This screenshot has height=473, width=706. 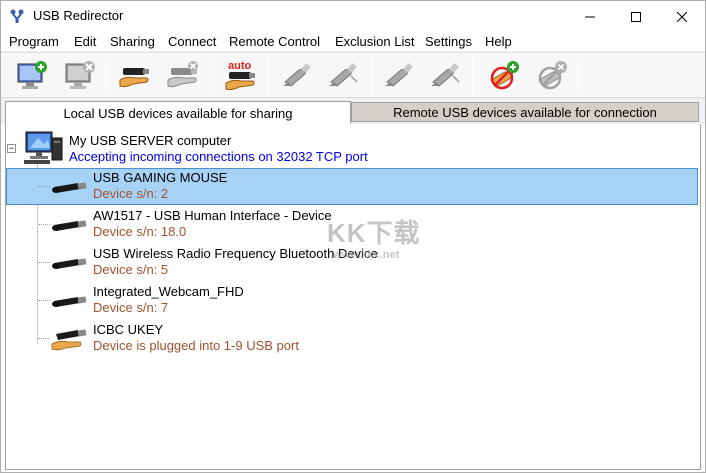 I want to click on disconnect-all-button, so click(x=445, y=76).